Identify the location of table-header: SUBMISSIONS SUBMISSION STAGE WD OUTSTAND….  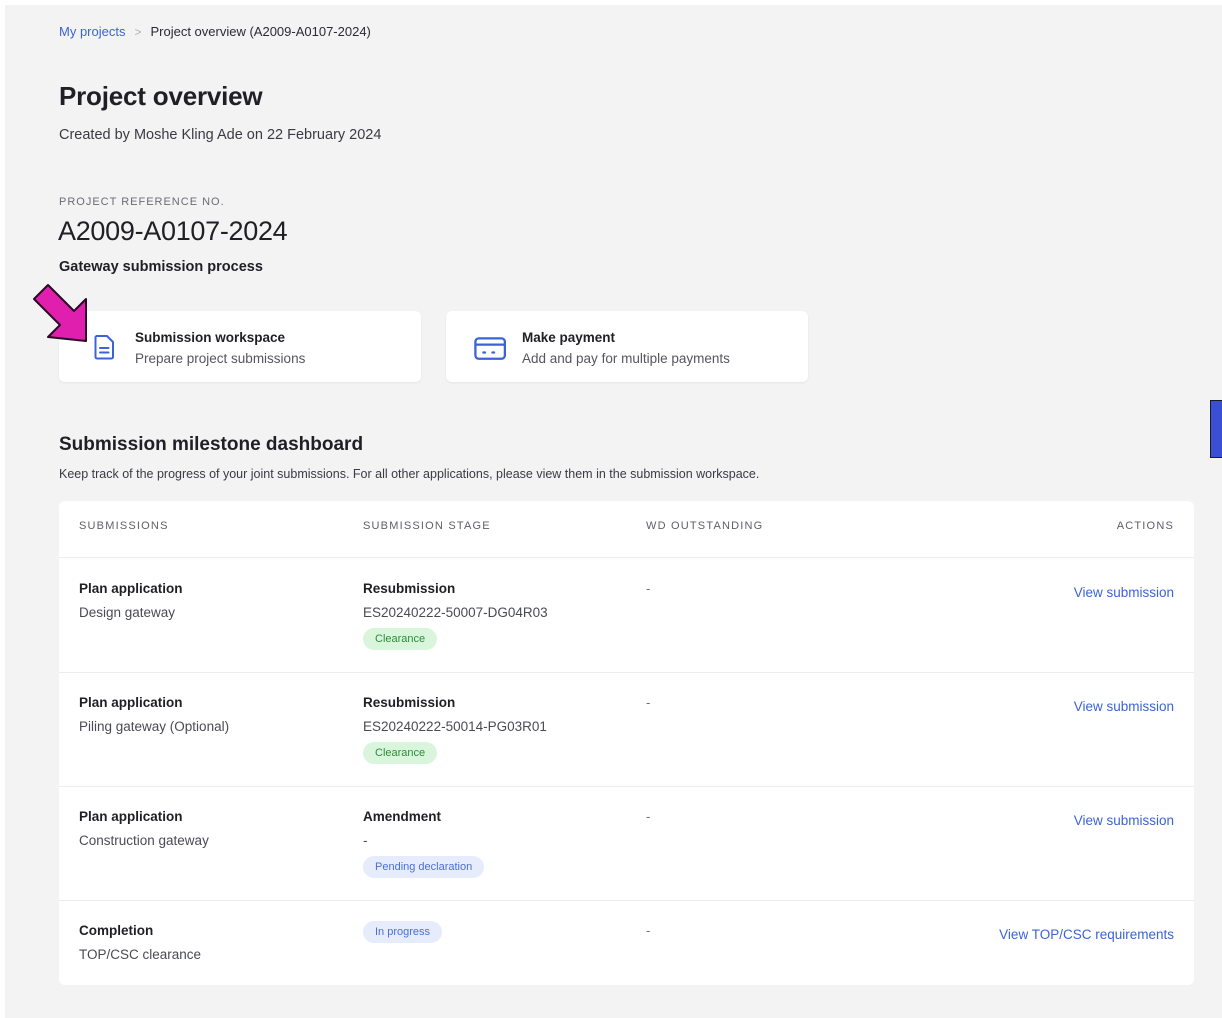
(626, 529).